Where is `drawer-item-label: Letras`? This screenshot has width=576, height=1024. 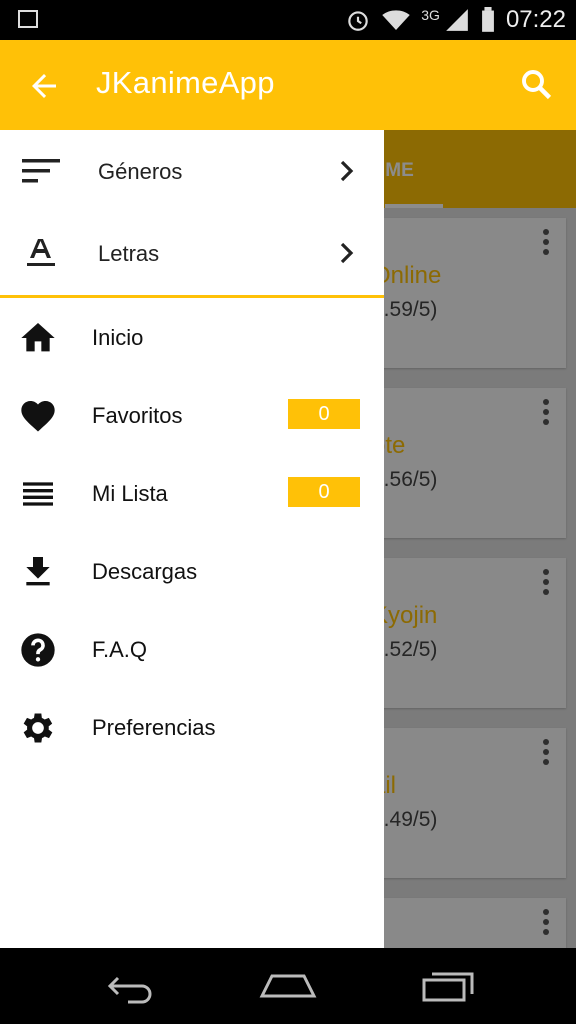
drawer-item-label: Letras is located at coordinates (129, 253).